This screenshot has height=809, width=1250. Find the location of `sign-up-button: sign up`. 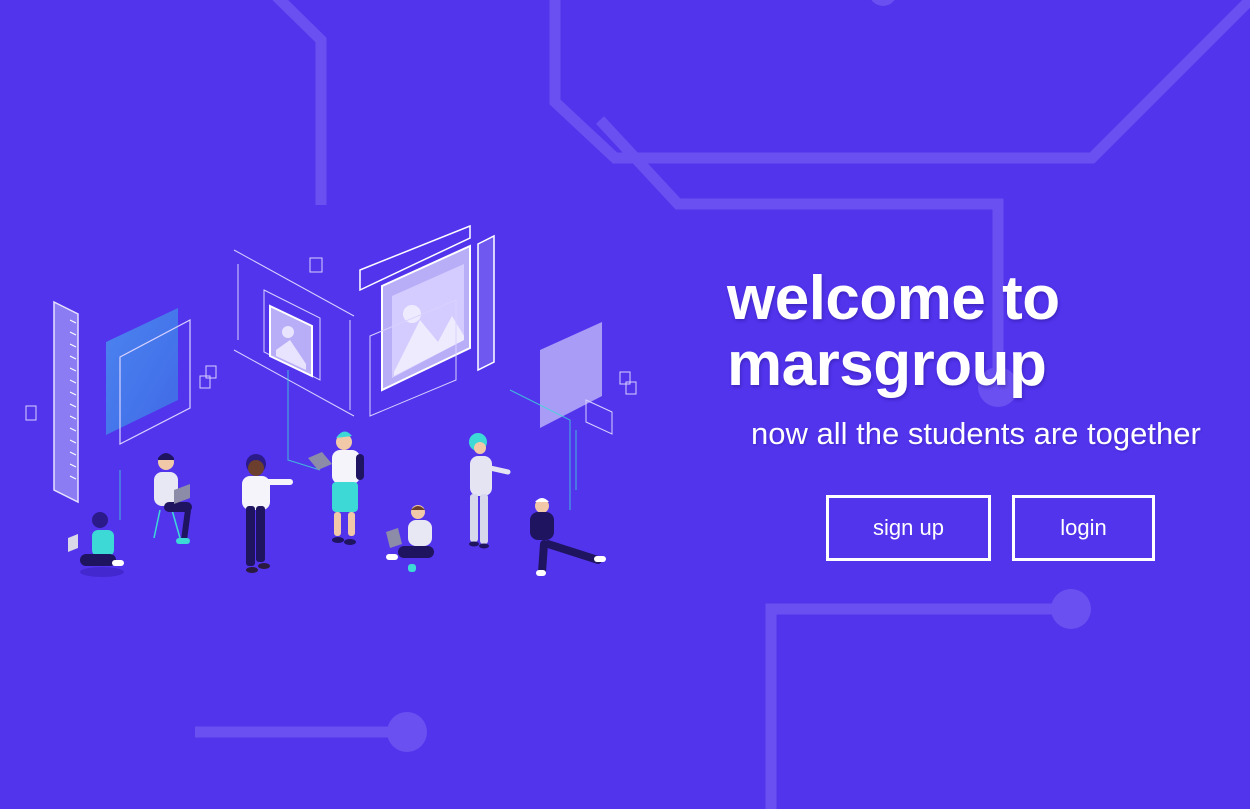

sign-up-button: sign up is located at coordinates (908, 528).